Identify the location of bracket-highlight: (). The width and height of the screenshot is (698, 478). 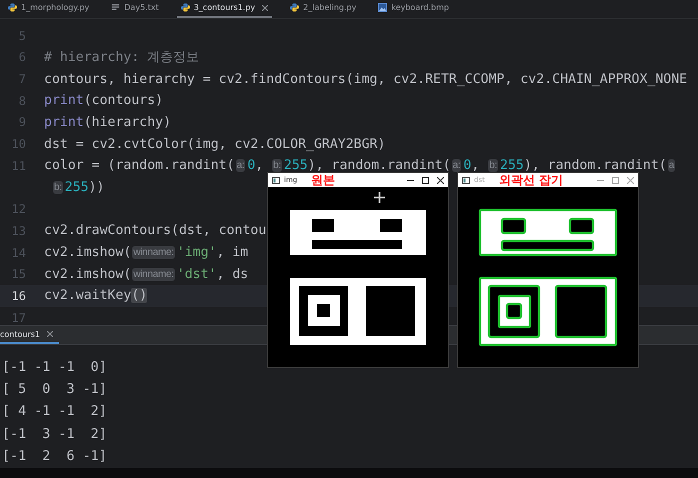
(139, 296).